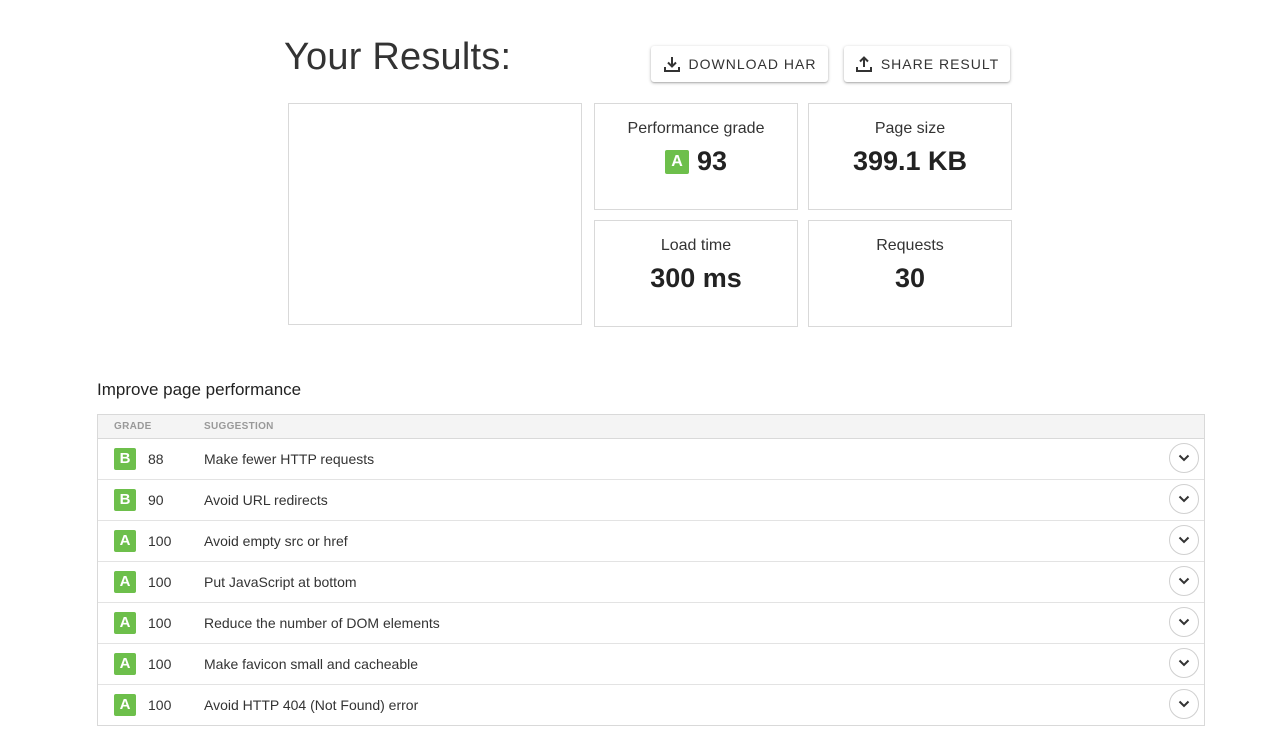 This screenshot has width=1284, height=732. I want to click on performance-grade-value-wrap: A 93, so click(696, 161).